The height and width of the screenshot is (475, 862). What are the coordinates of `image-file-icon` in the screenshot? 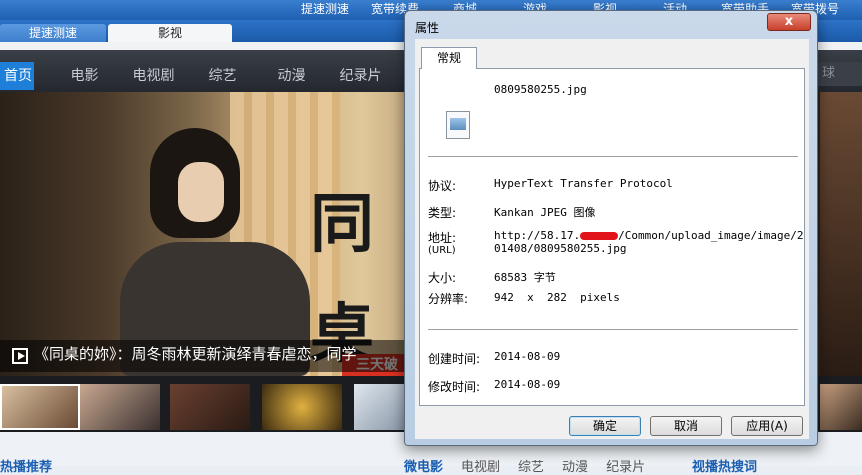 It's located at (458, 125).